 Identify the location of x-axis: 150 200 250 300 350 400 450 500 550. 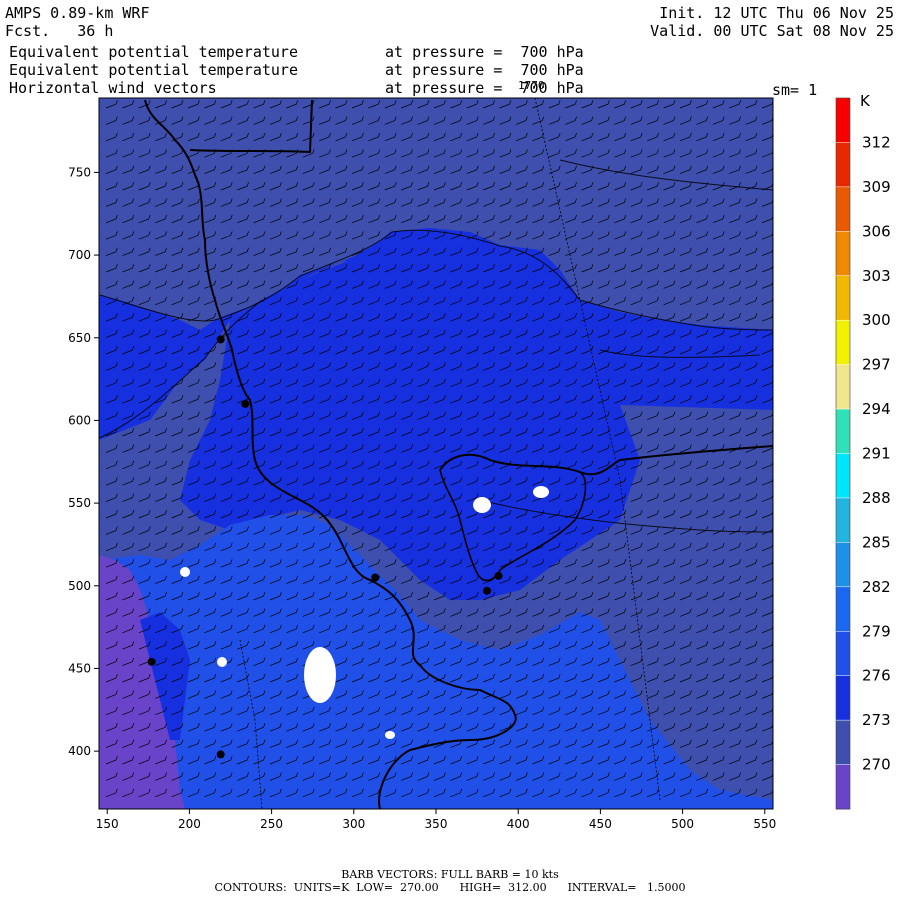
(436, 820).